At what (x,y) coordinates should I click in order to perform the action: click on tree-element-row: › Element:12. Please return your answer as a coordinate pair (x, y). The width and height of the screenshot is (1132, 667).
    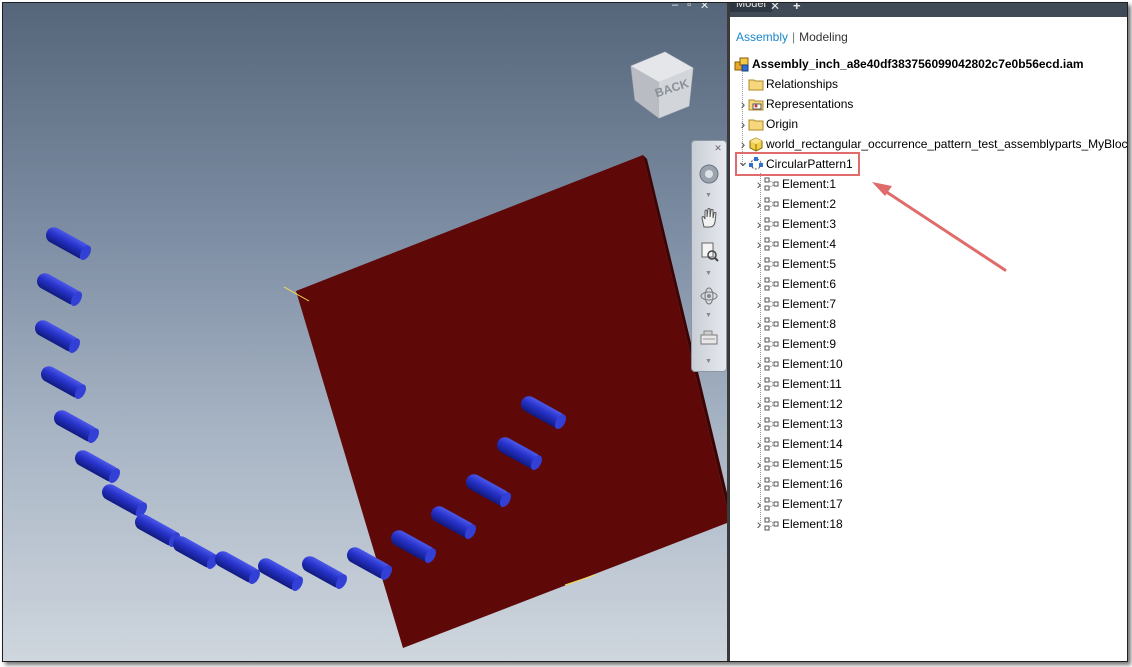
    Looking at the image, I should click on (798, 404).